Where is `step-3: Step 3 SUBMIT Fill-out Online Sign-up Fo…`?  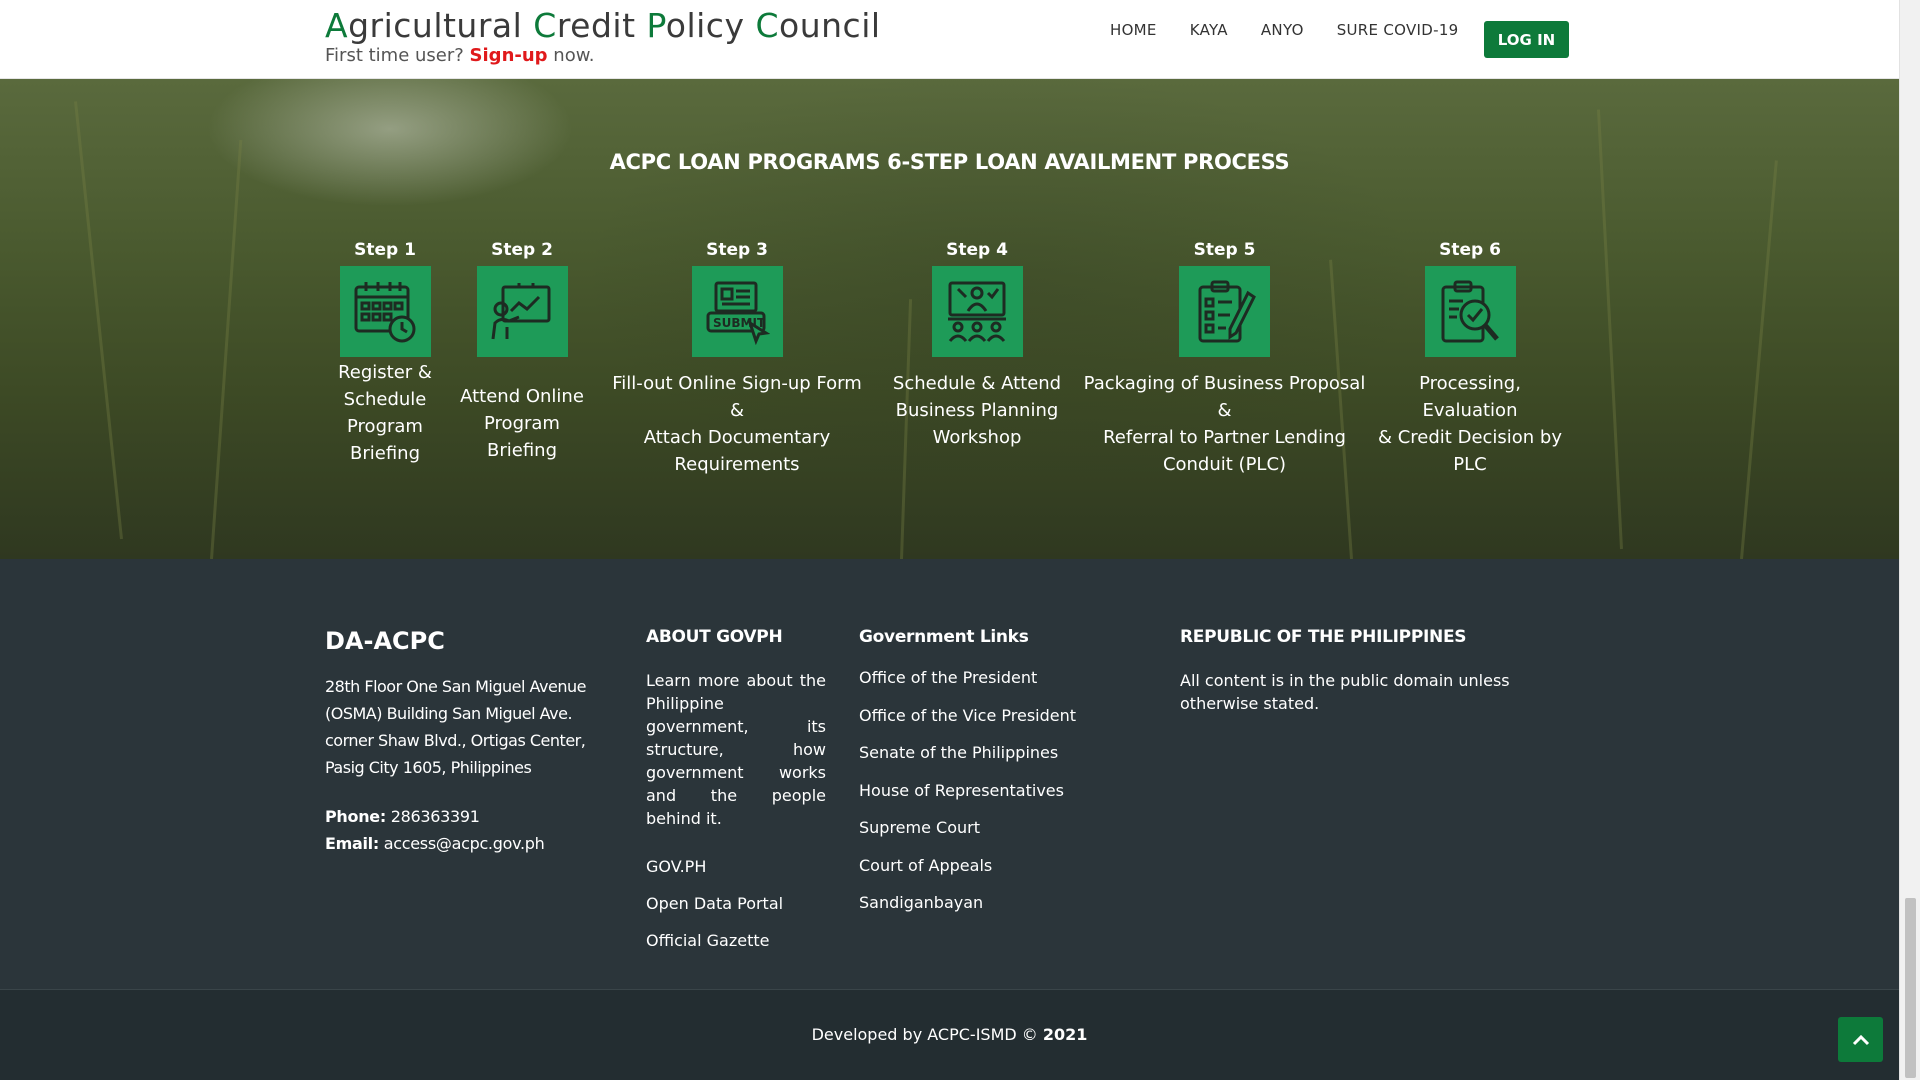 step-3: Step 3 SUBMIT Fill-out Online Sign-up Fo… is located at coordinates (737, 359).